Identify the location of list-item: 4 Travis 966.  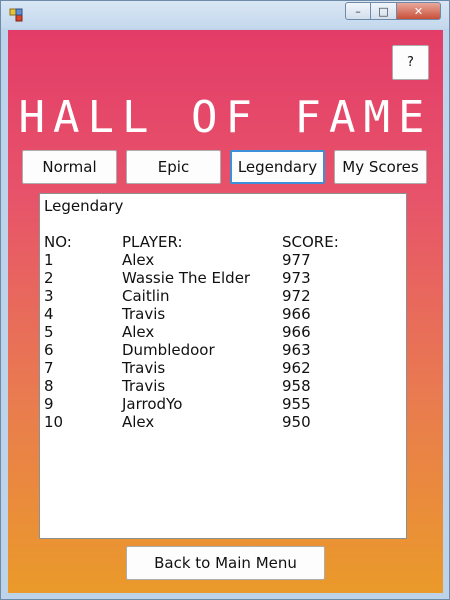
(224, 314).